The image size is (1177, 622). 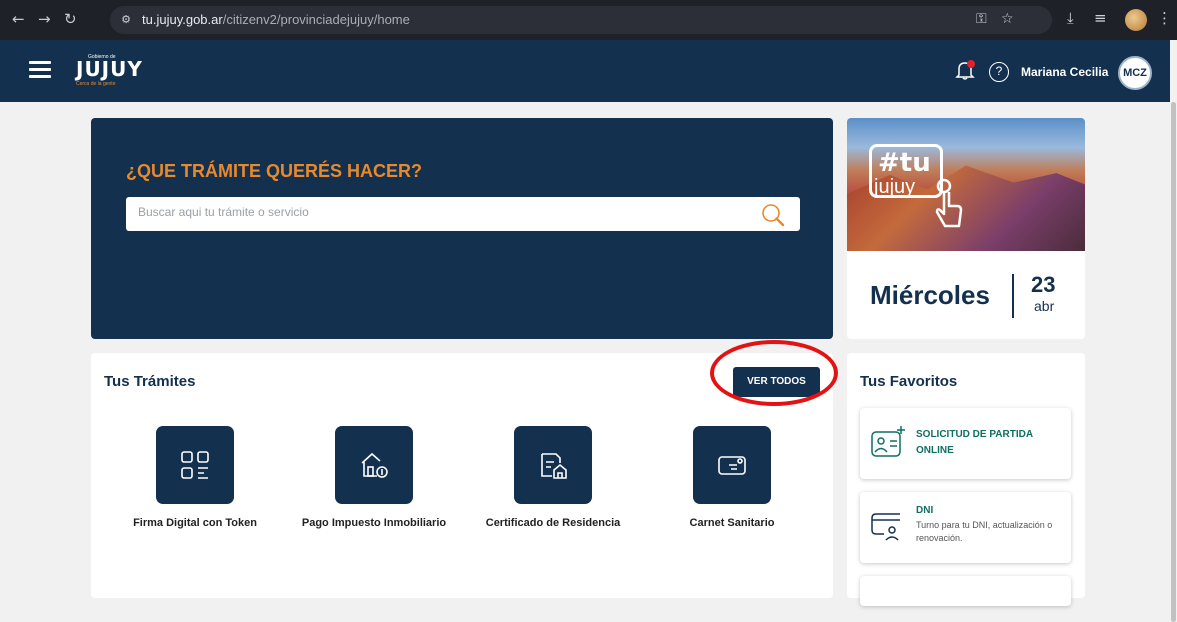 I want to click on health-card-icon, so click(x=732, y=465).